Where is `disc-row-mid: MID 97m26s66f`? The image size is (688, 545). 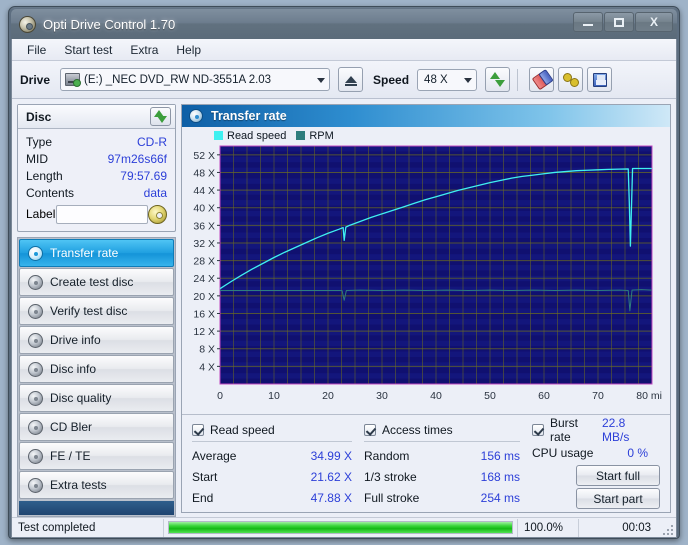 disc-row-mid: MID 97m26s66f is located at coordinates (96, 158).